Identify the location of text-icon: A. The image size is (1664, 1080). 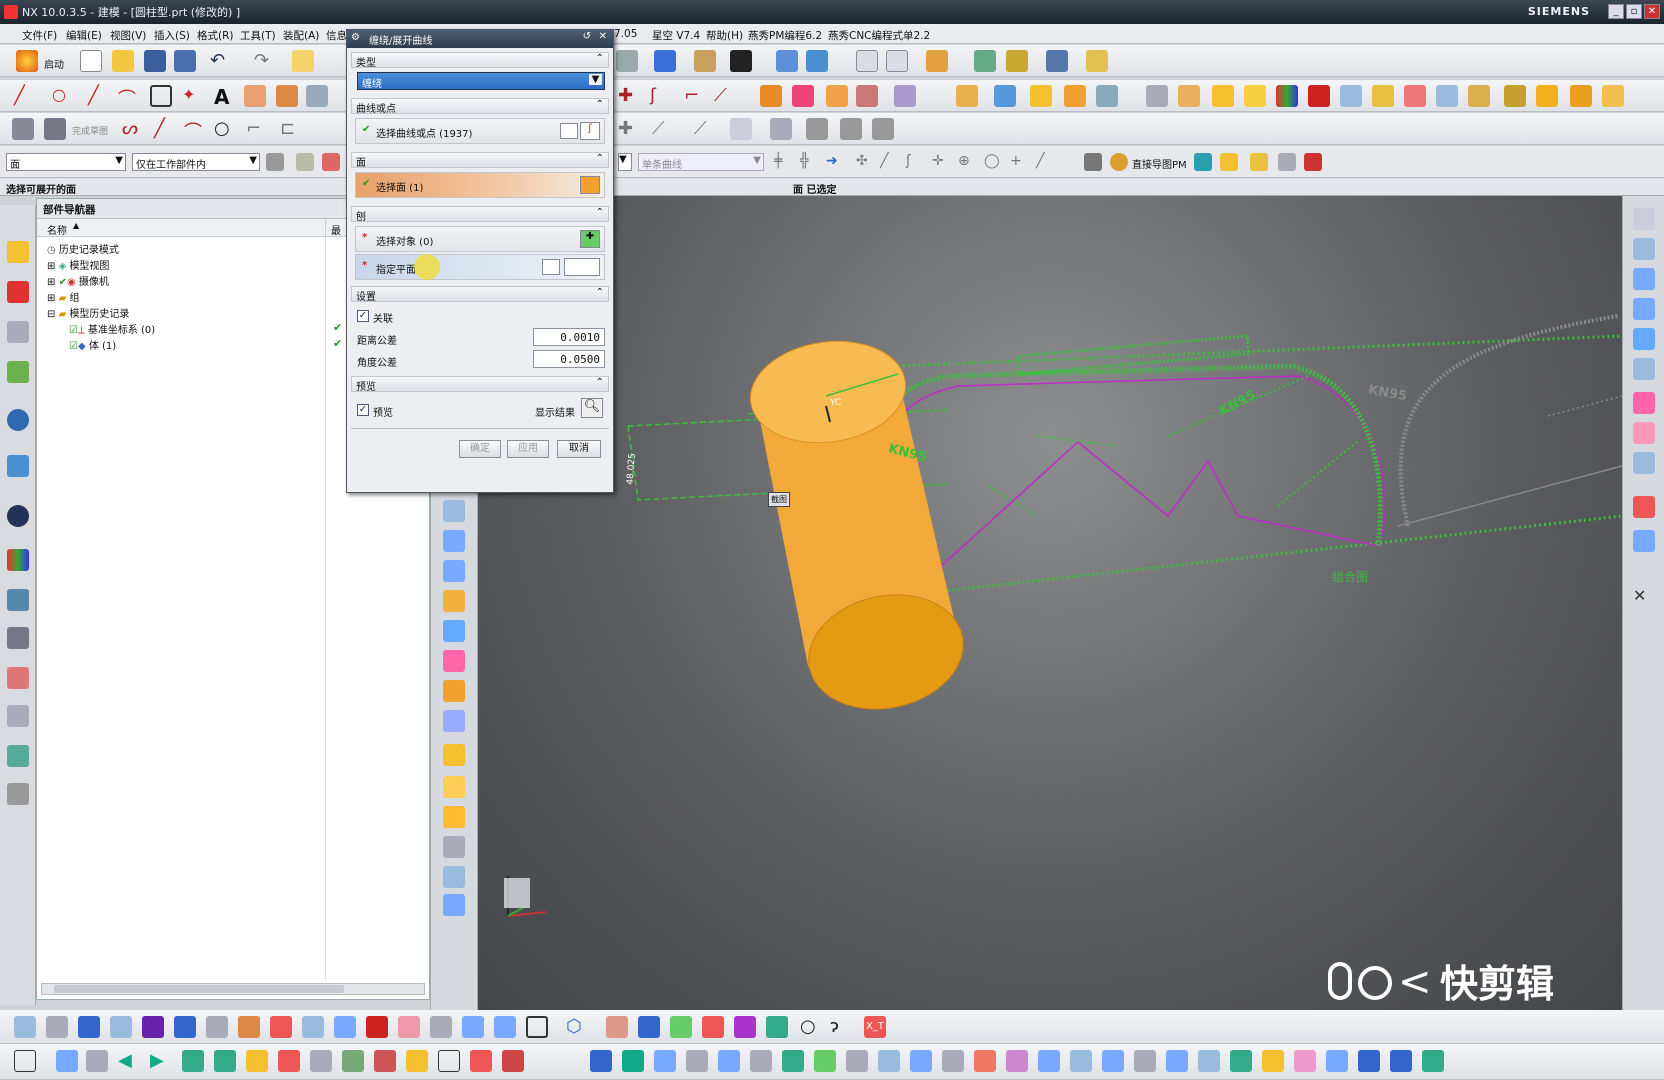
(225, 97).